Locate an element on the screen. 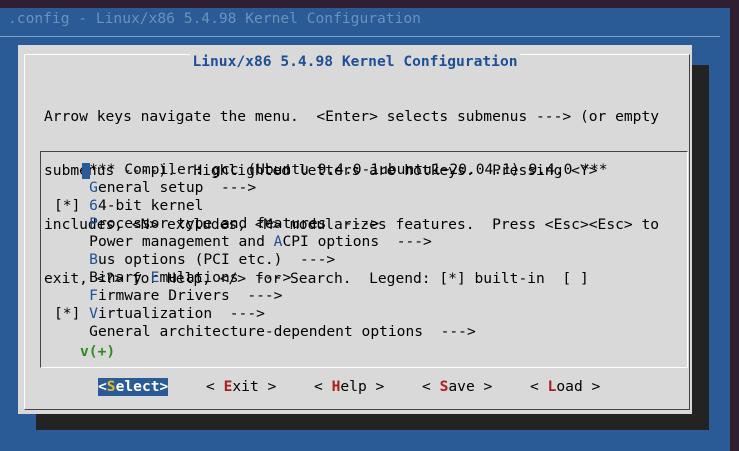 This screenshot has width=739, height=451. menu-item-virtualization: [*] Virtualization ---> is located at coordinates (159, 314).